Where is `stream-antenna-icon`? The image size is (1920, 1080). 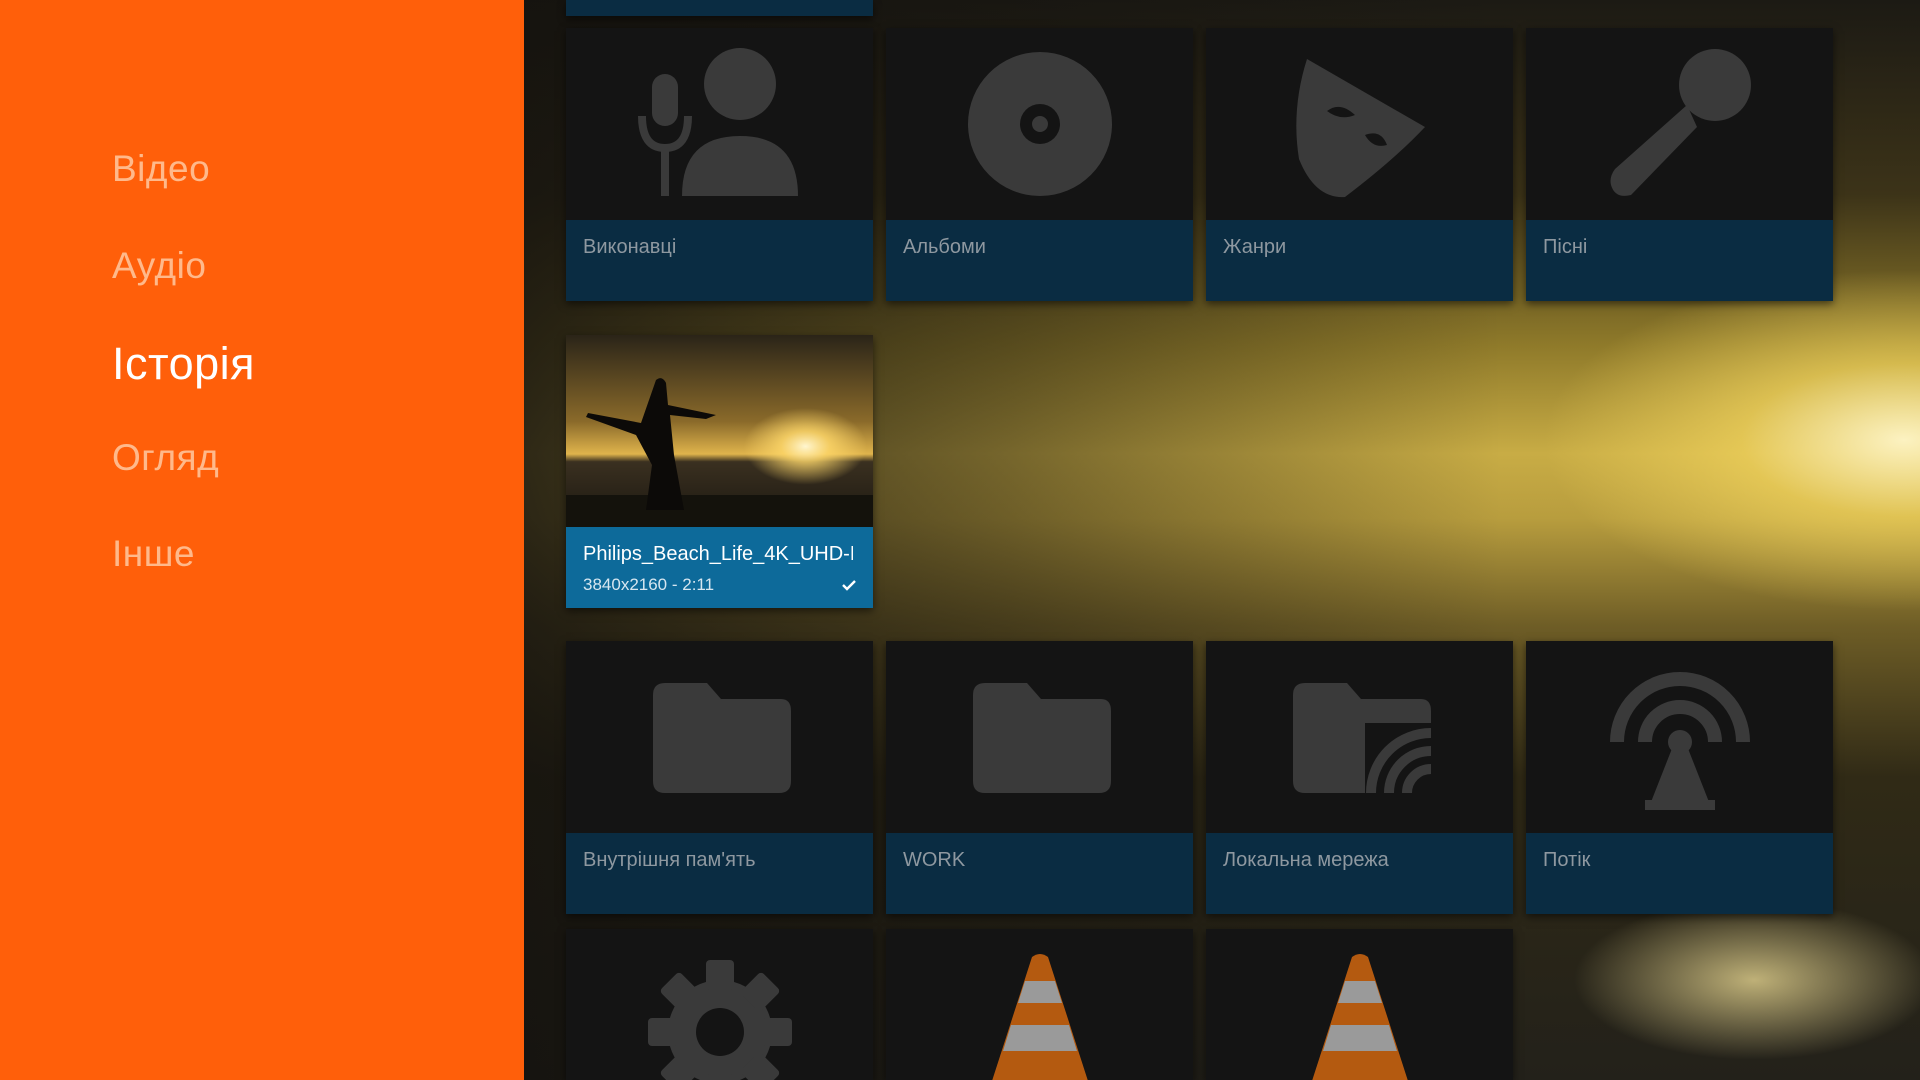
stream-antenna-icon is located at coordinates (1679, 741).